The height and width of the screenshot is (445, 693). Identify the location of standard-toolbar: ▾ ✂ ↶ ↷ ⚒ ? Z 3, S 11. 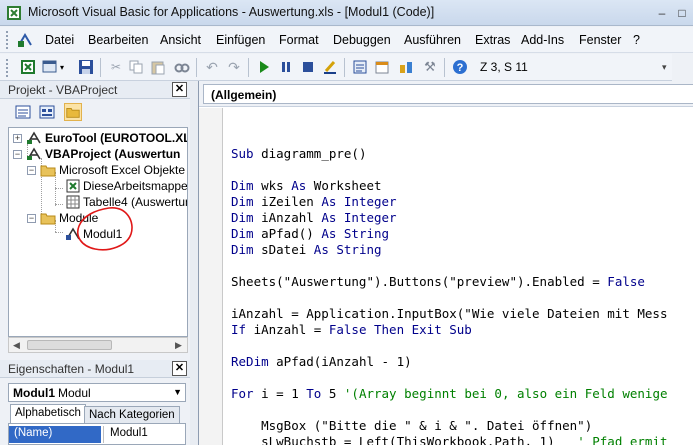
(336, 67).